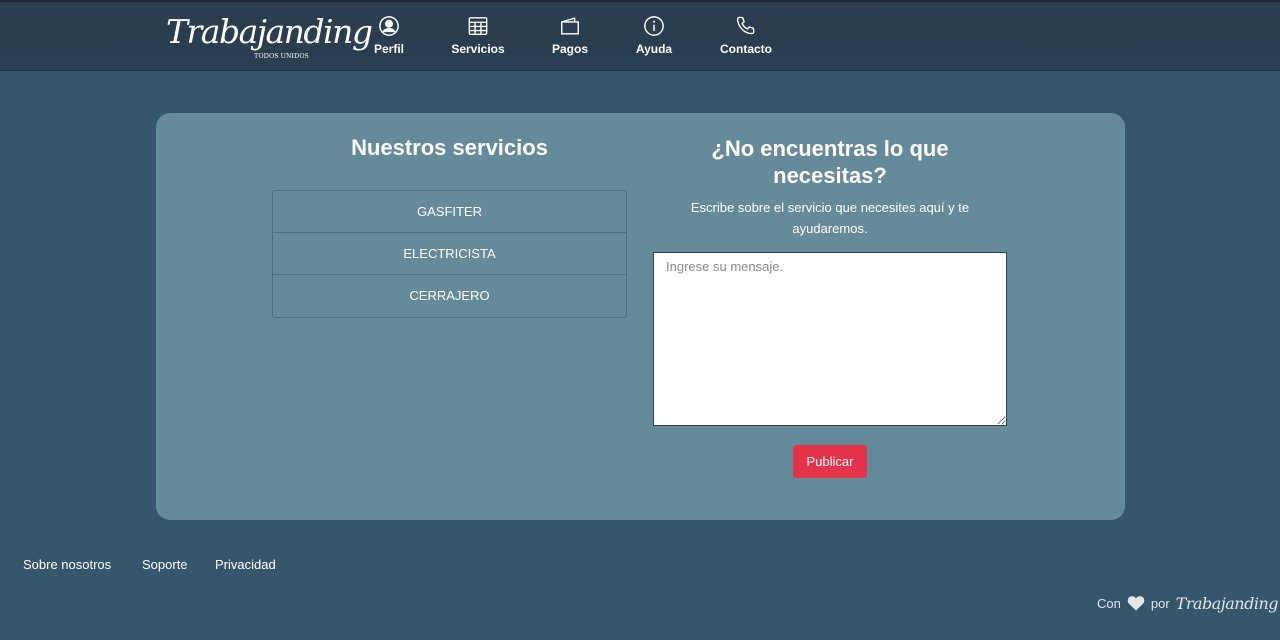 This screenshot has height=640, width=1280. What do you see at coordinates (282, 56) in the screenshot?
I see `brand-tagline: TODOS UNIDOS` at bounding box center [282, 56].